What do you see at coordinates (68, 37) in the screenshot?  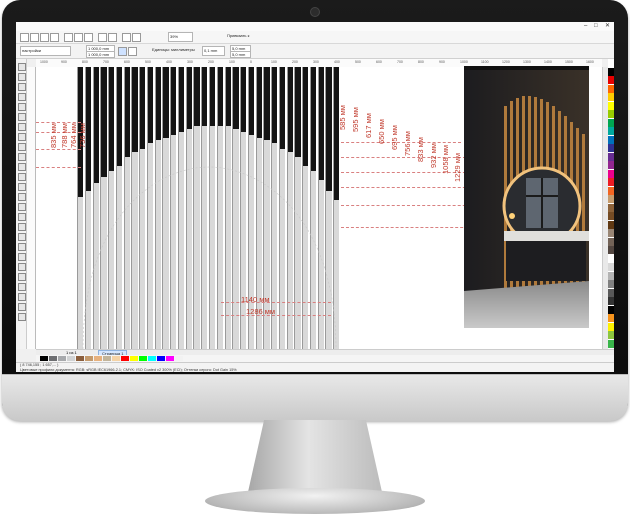 I see `cut-icon` at bounding box center [68, 37].